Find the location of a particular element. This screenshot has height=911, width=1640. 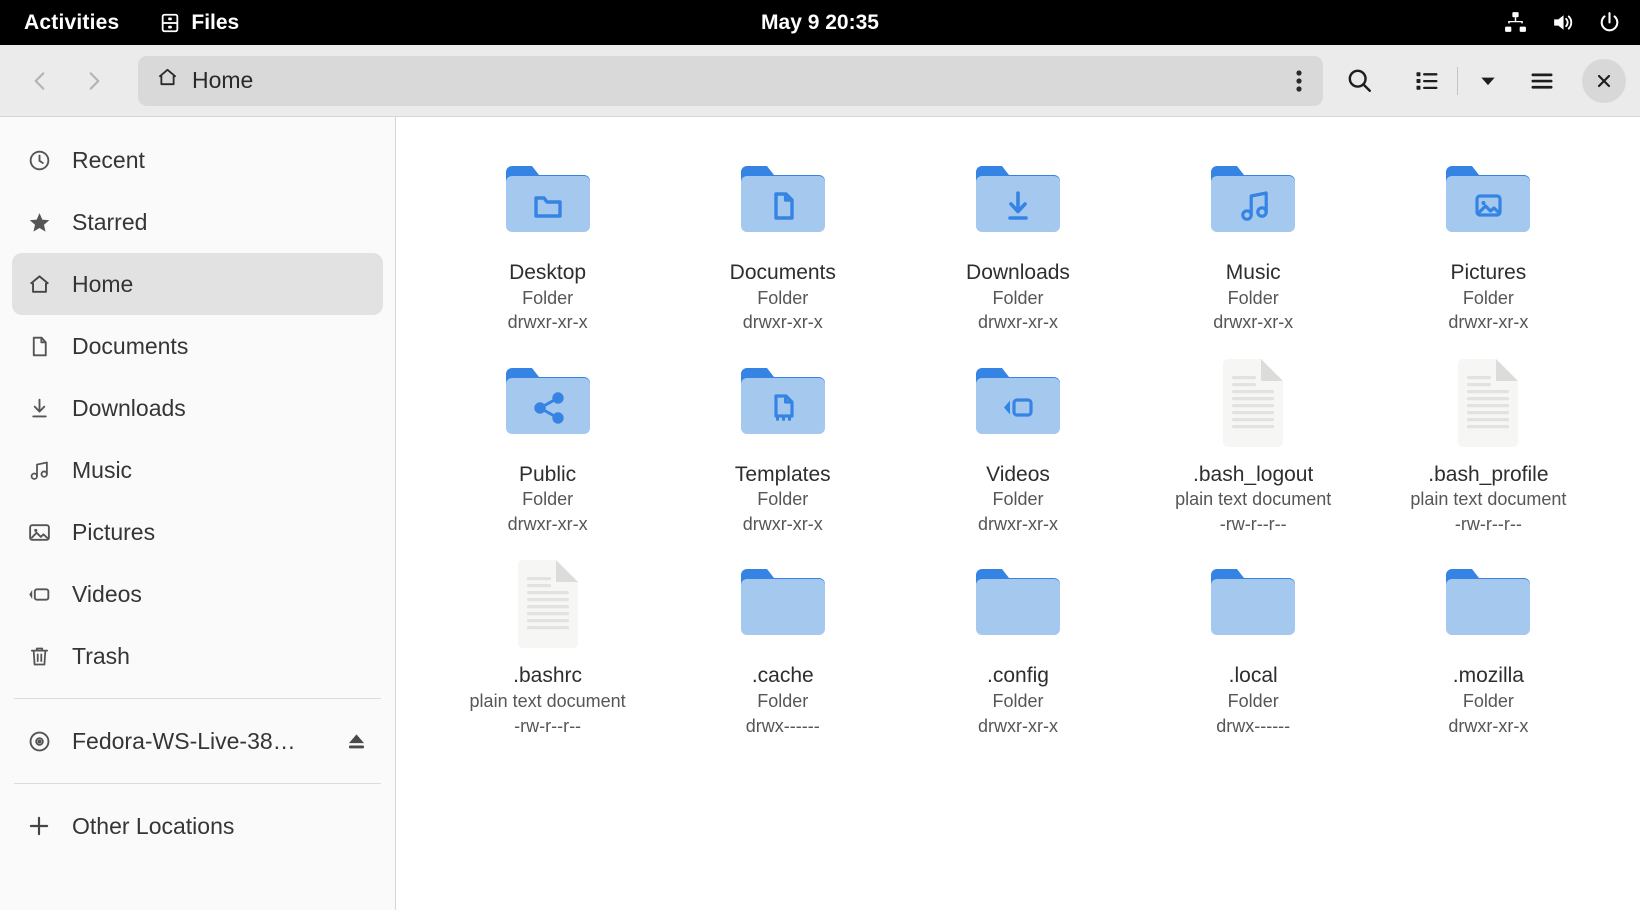

gnome-top-bar: Activities Files May 9 20:35 is located at coordinates (820, 22).